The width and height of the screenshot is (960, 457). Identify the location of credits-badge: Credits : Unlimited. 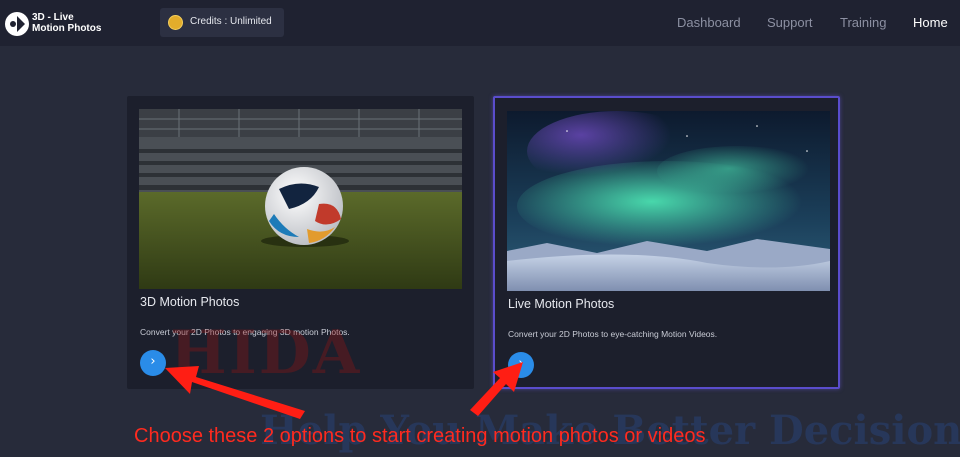
(222, 22).